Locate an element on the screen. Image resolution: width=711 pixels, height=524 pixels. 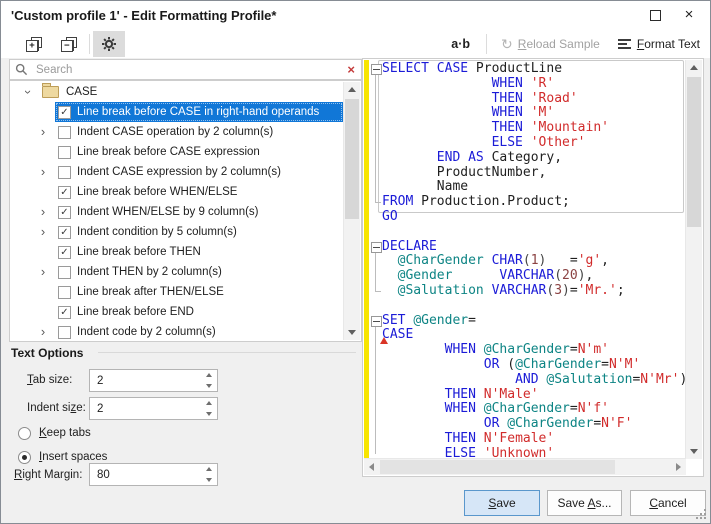
option-label: Indent CASE operation by 2 column(s) is located at coordinates (175, 132).